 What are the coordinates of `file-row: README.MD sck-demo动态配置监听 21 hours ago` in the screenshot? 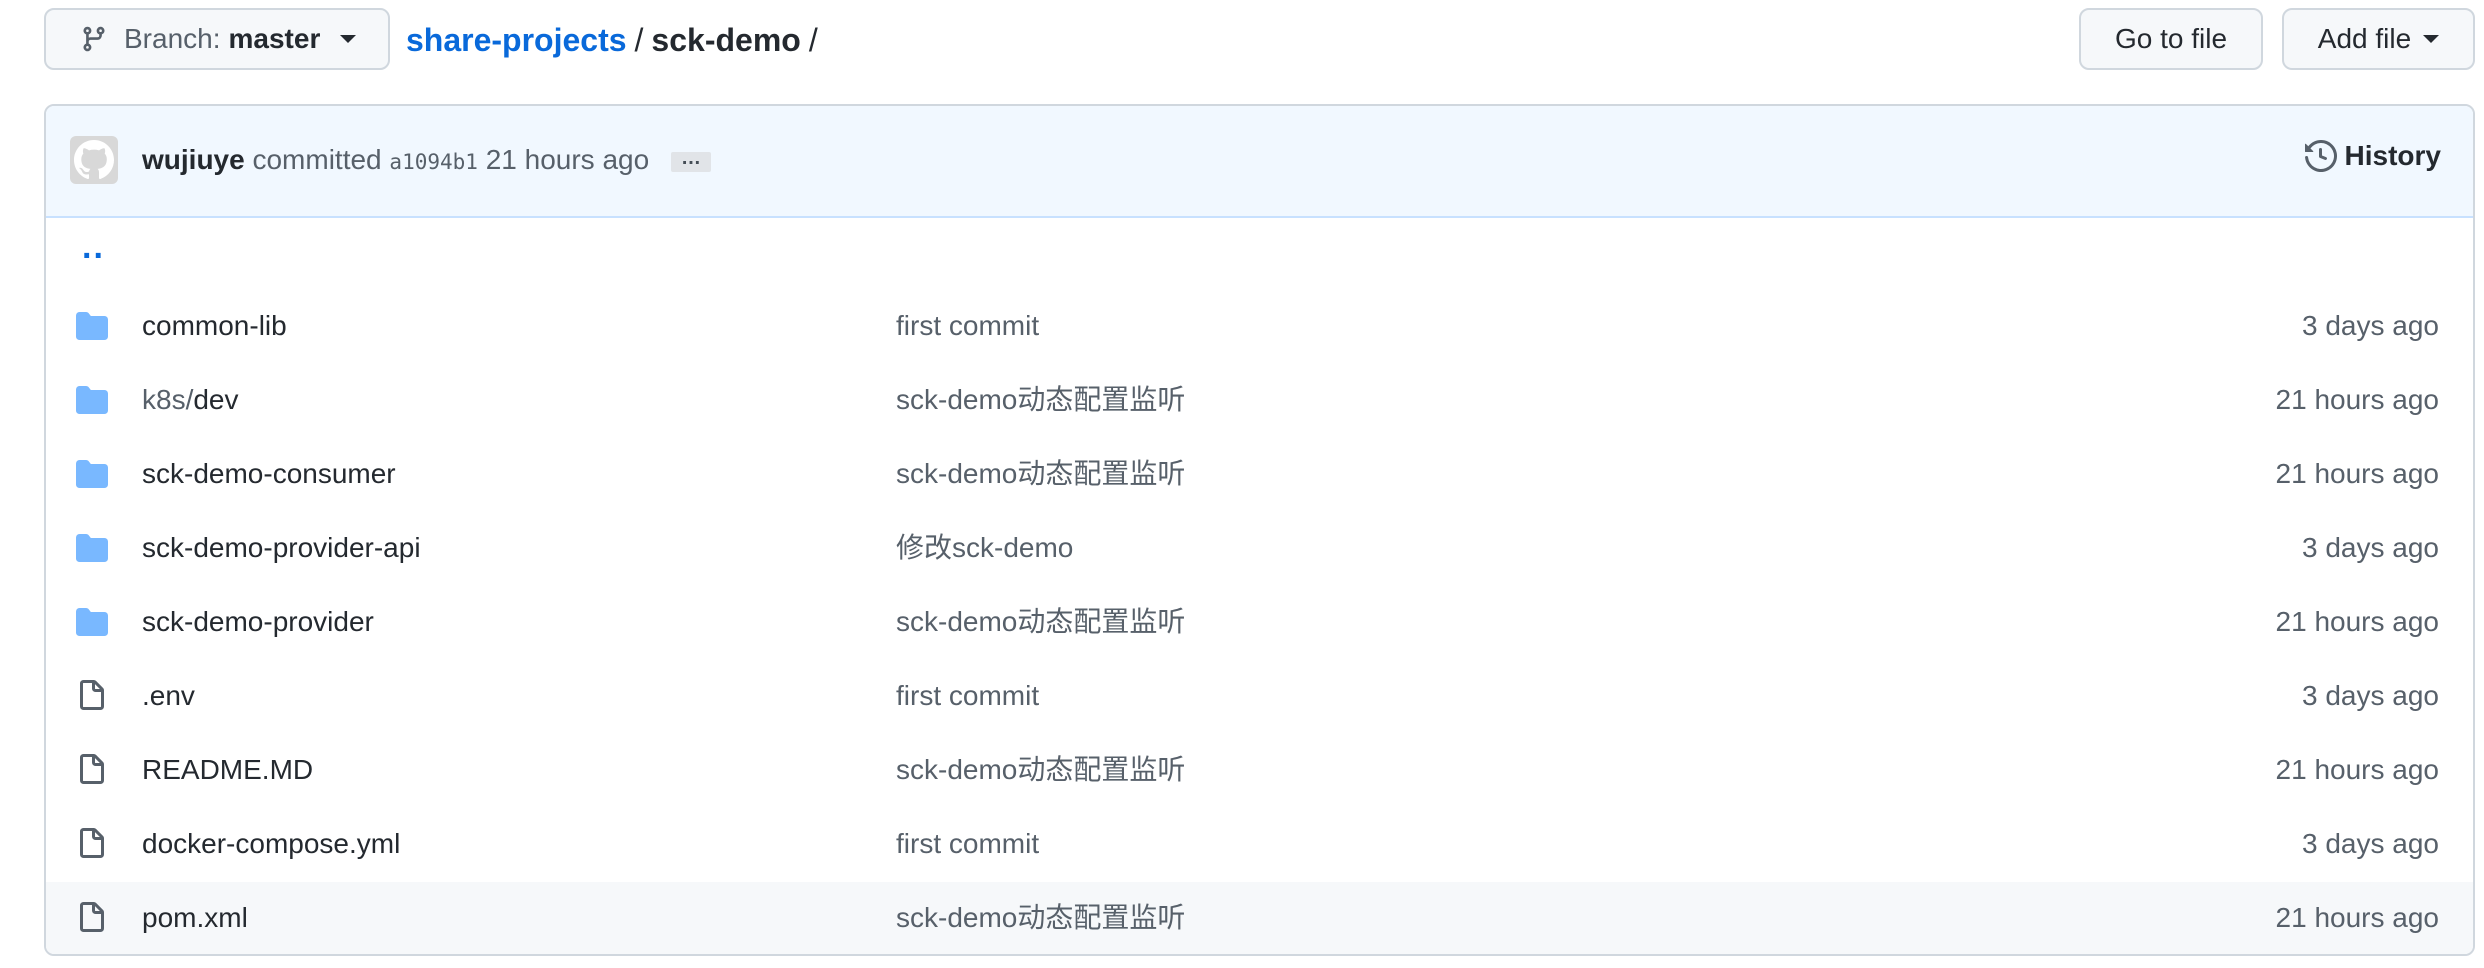 It's located at (1259, 771).